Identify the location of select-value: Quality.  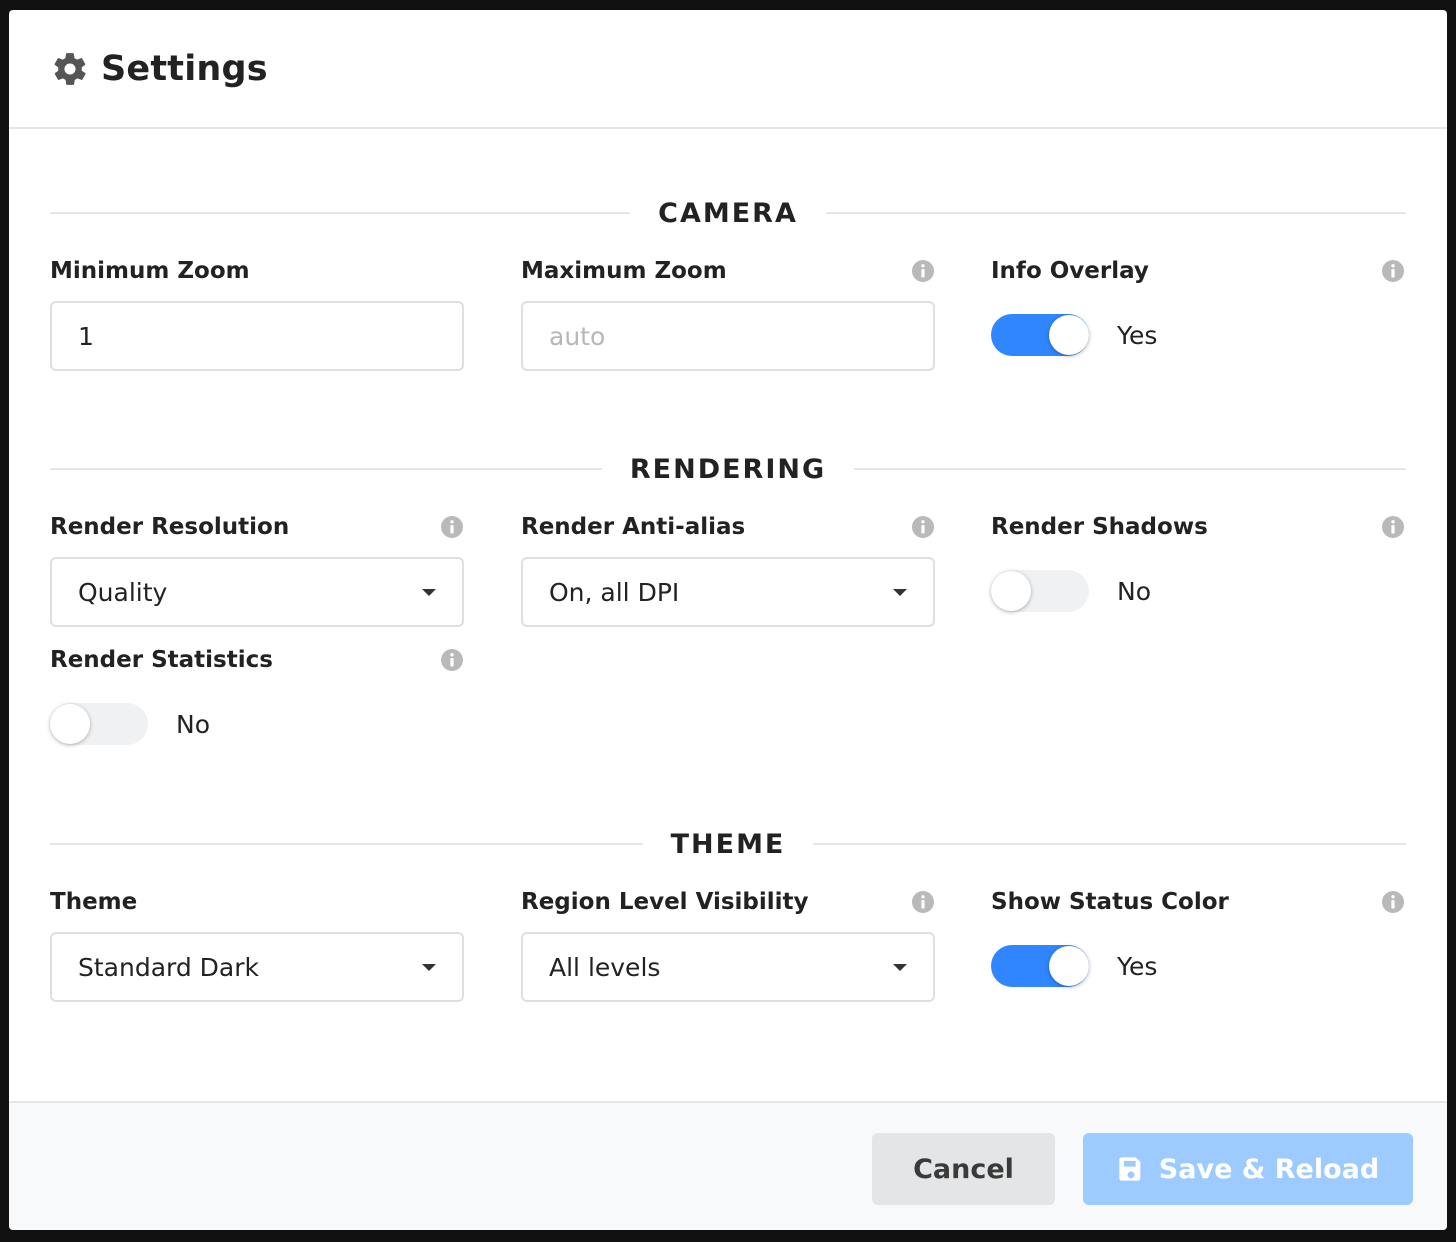
(123, 592).